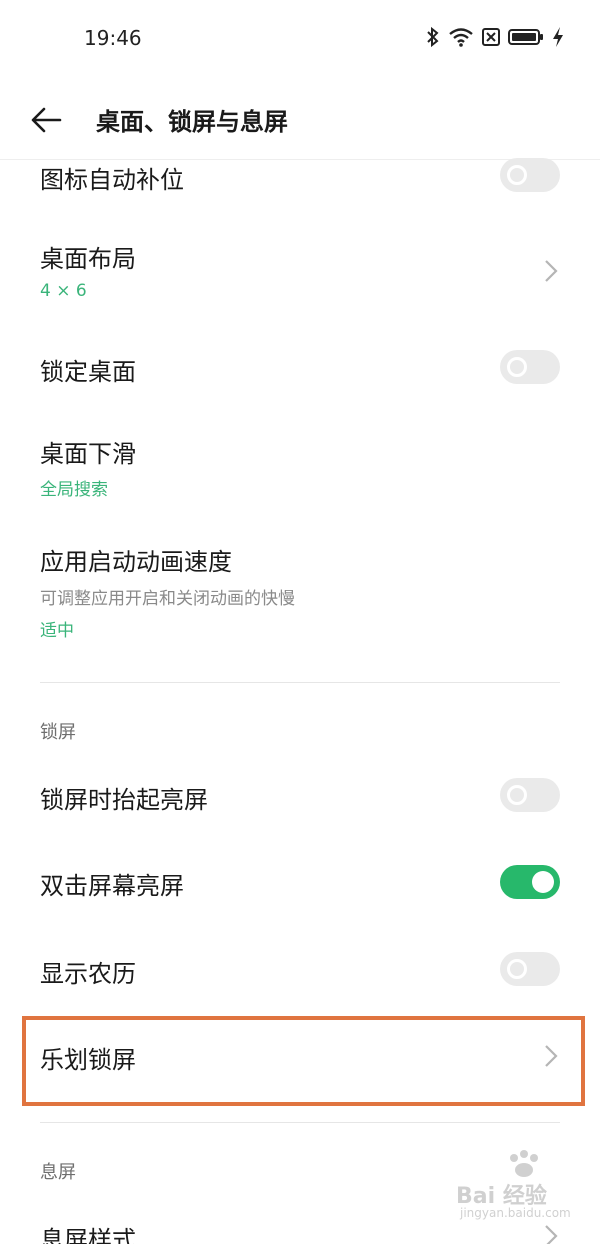 The height and width of the screenshot is (1244, 600). What do you see at coordinates (300, 465) in the screenshot?
I see `setting-swipe-down: 桌面下滑 全局搜索` at bounding box center [300, 465].